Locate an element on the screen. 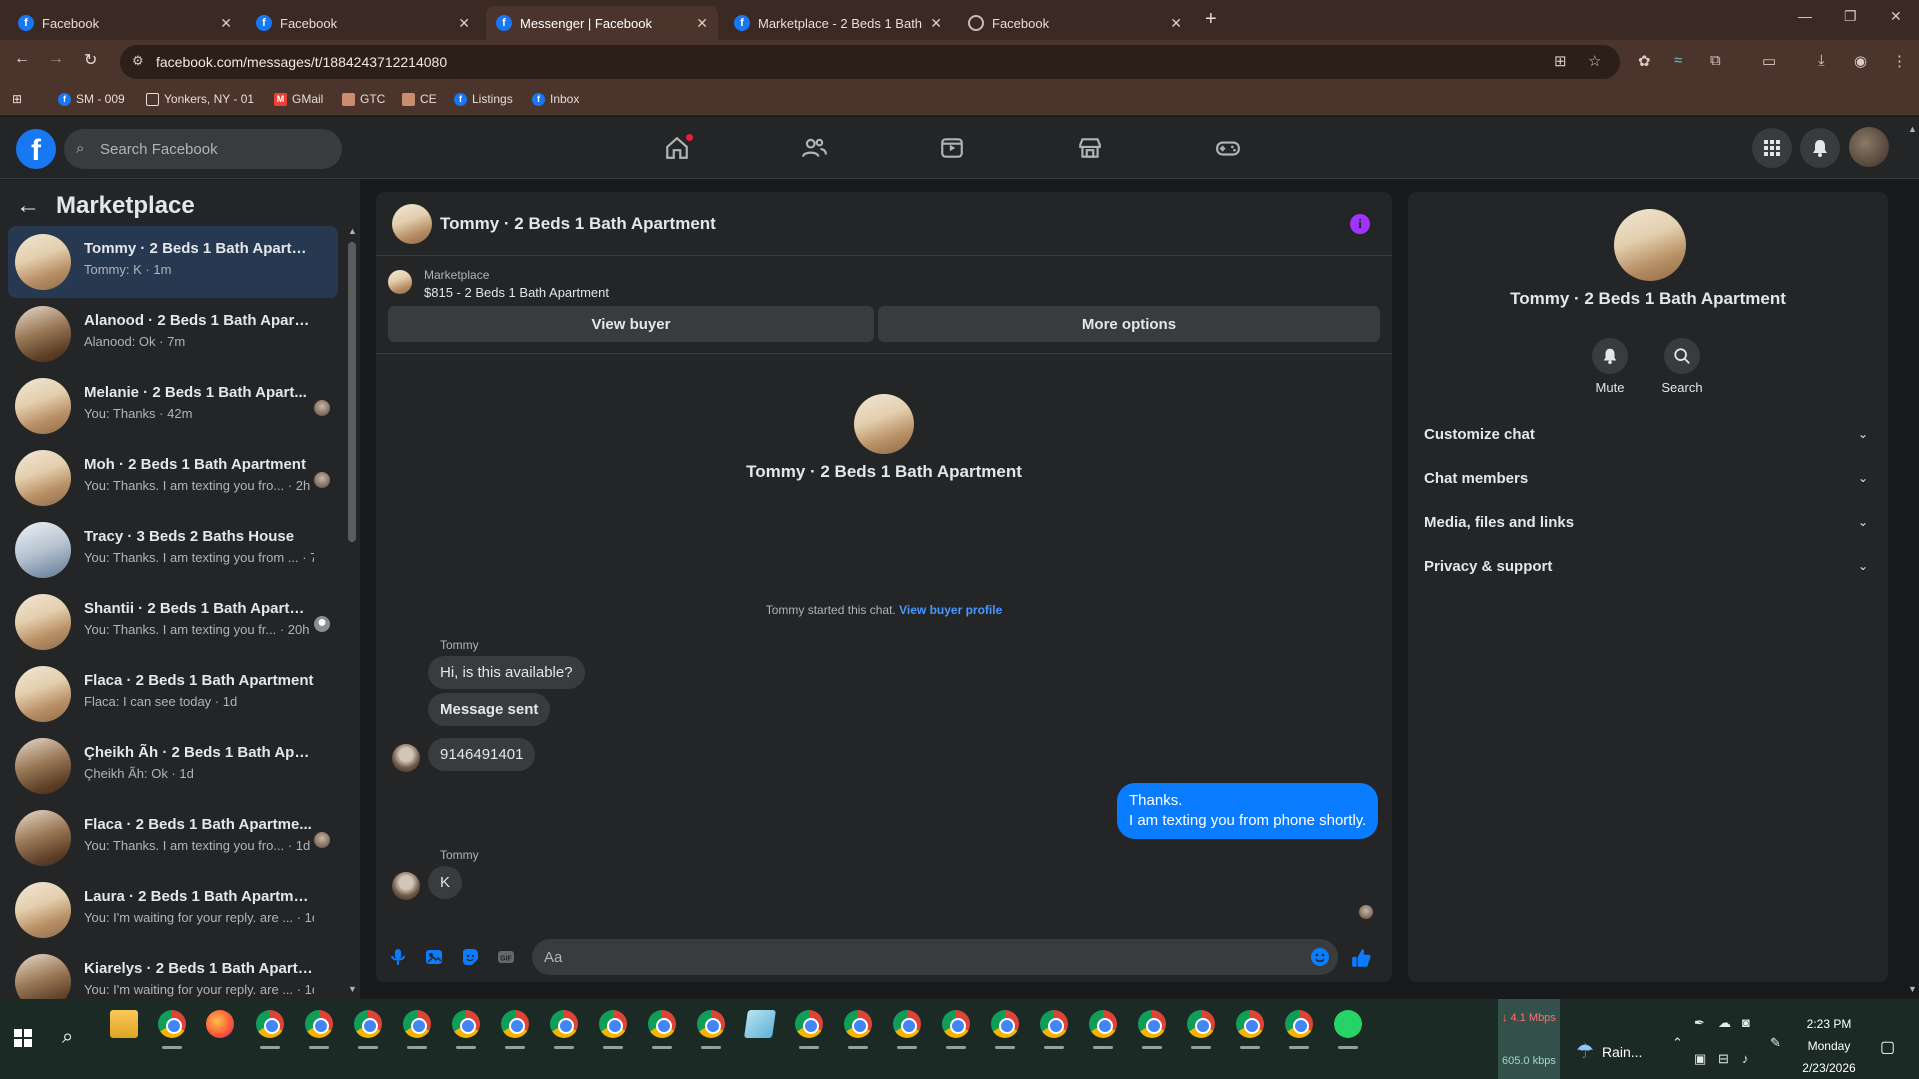  privacy-support-section: Privacy & support ⌄ is located at coordinates (1648, 566).